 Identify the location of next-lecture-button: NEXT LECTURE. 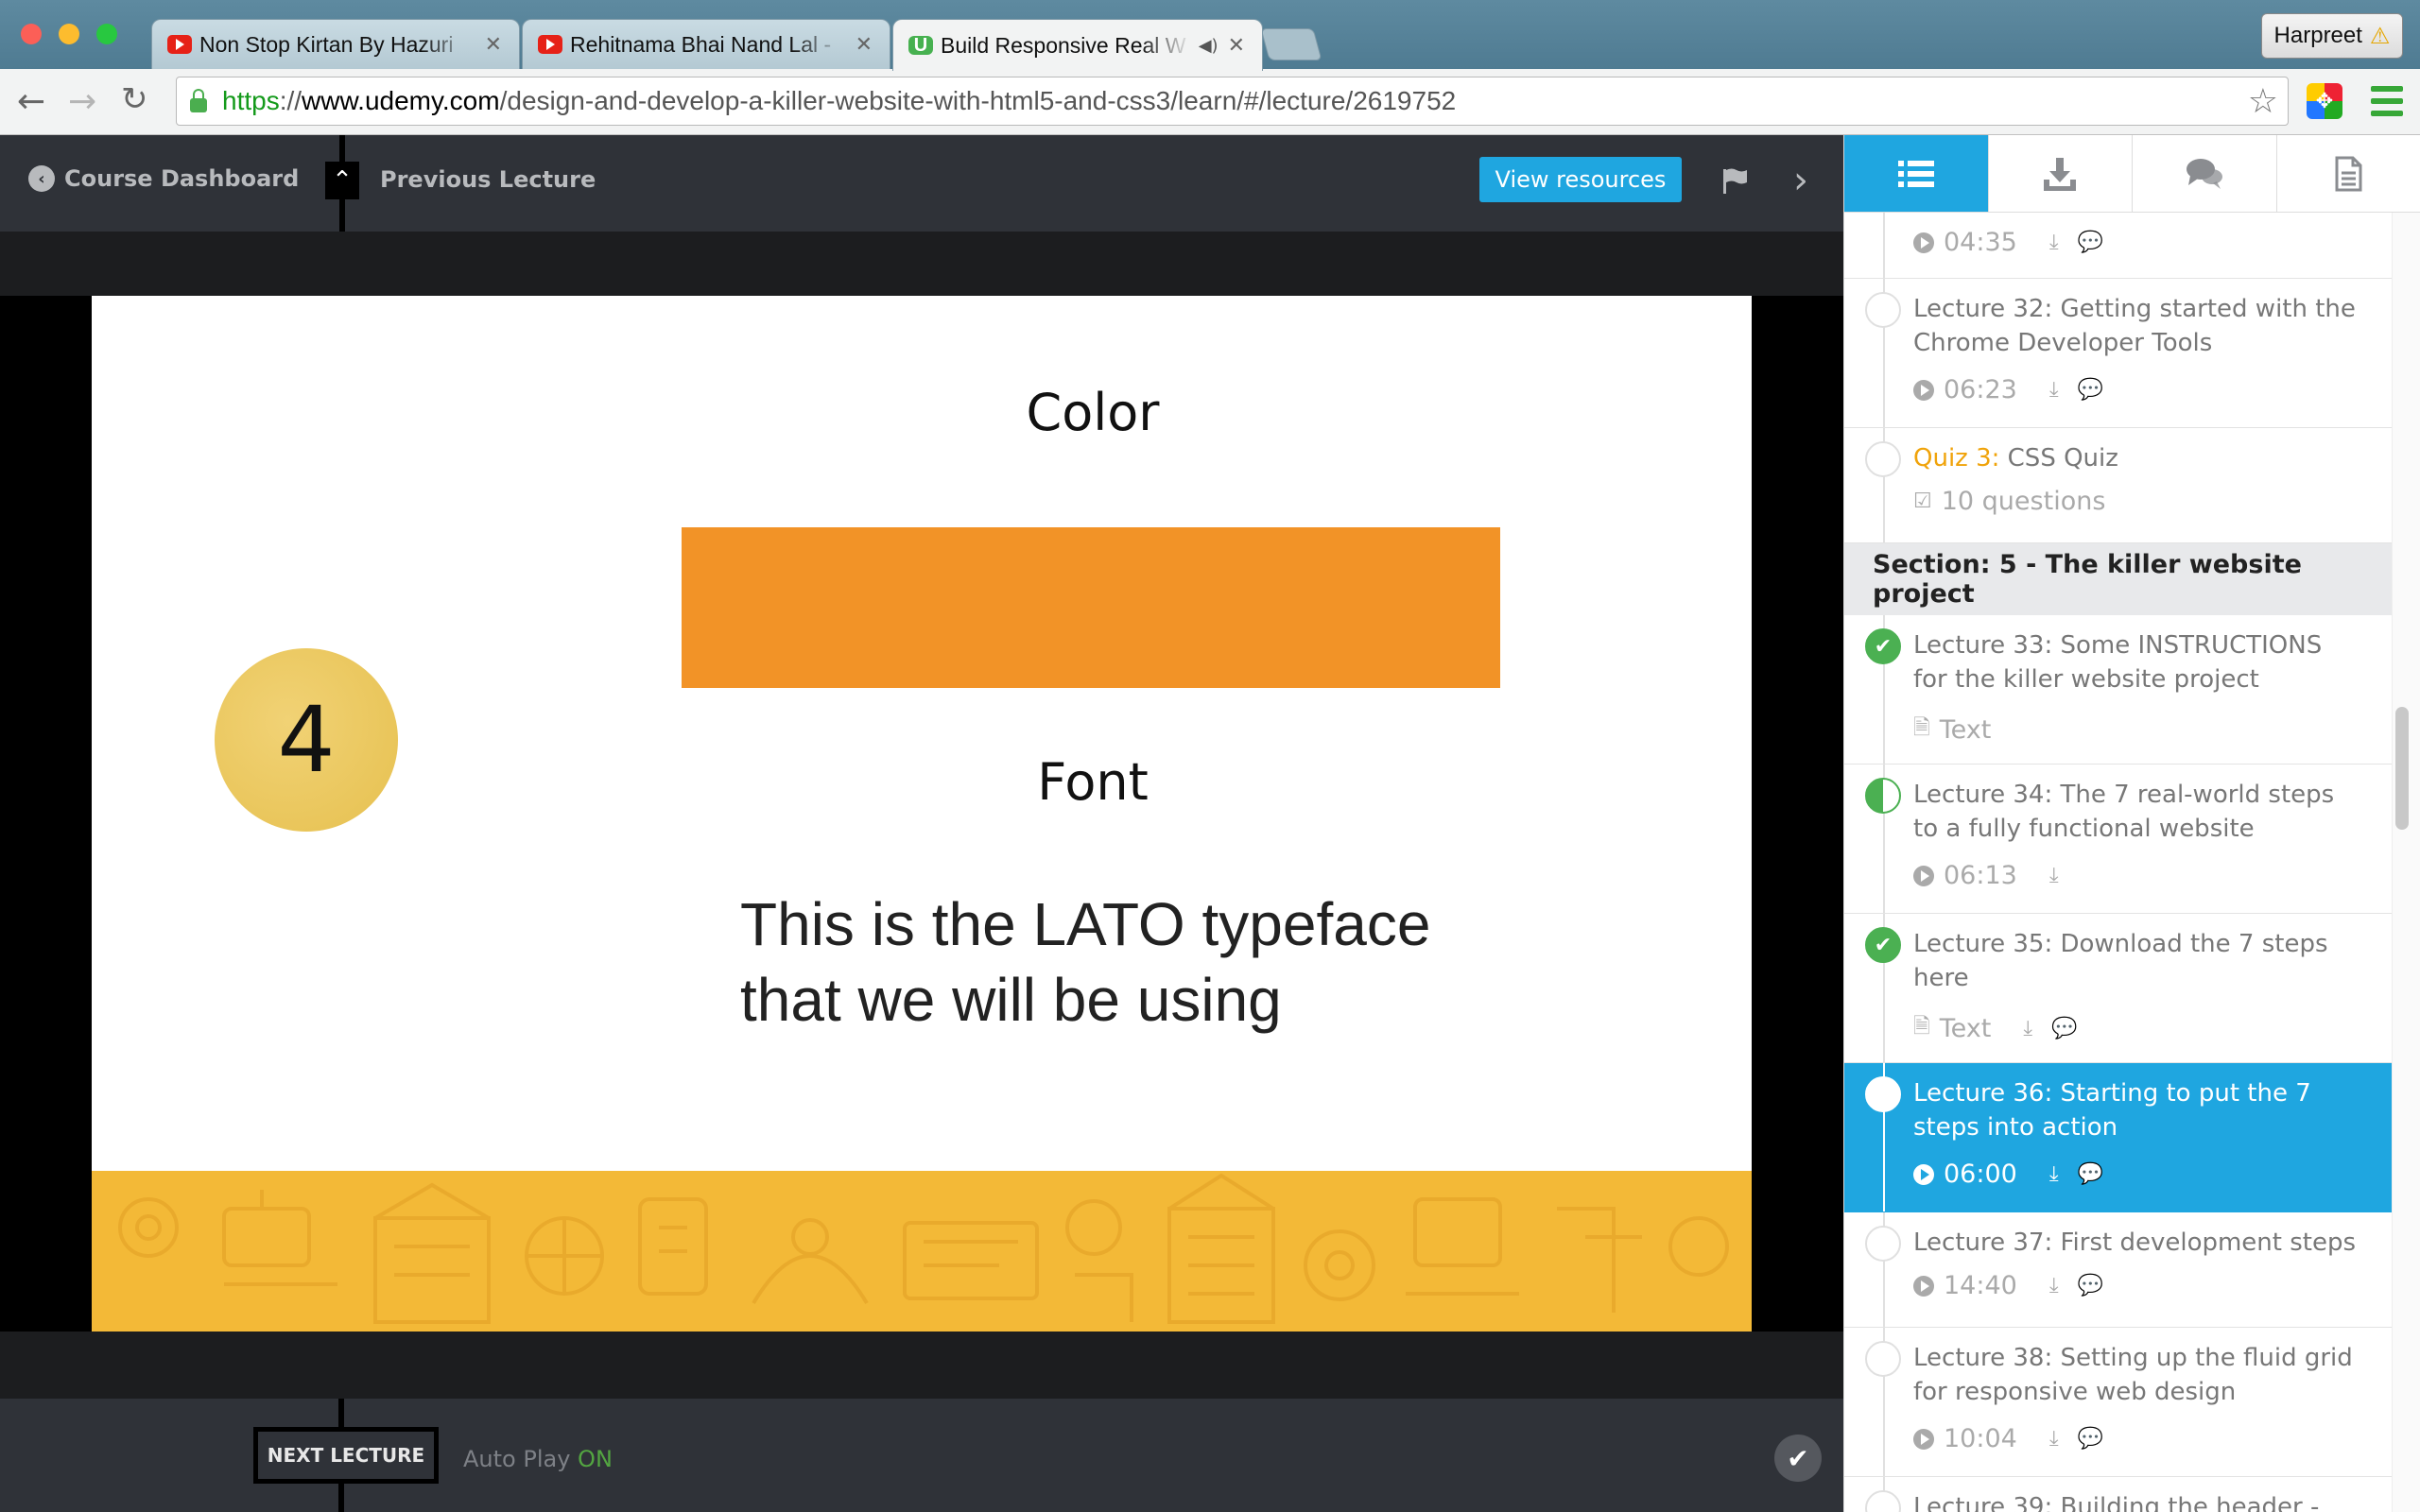
(346, 1455).